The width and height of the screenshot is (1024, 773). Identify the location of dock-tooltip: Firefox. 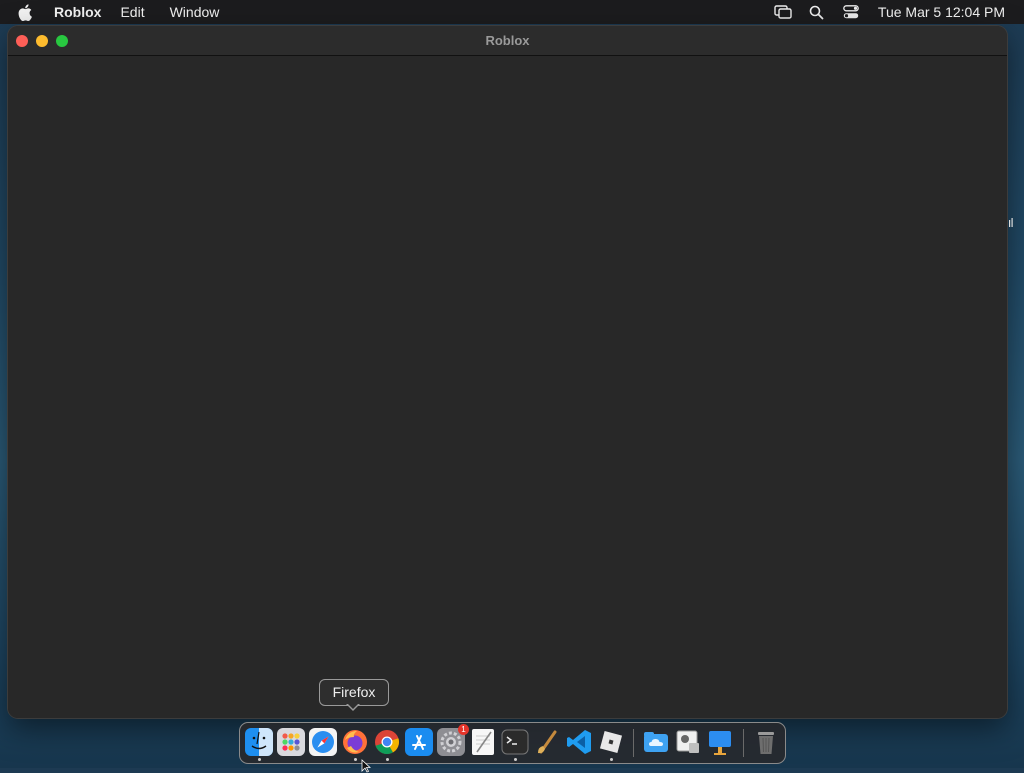
(354, 692).